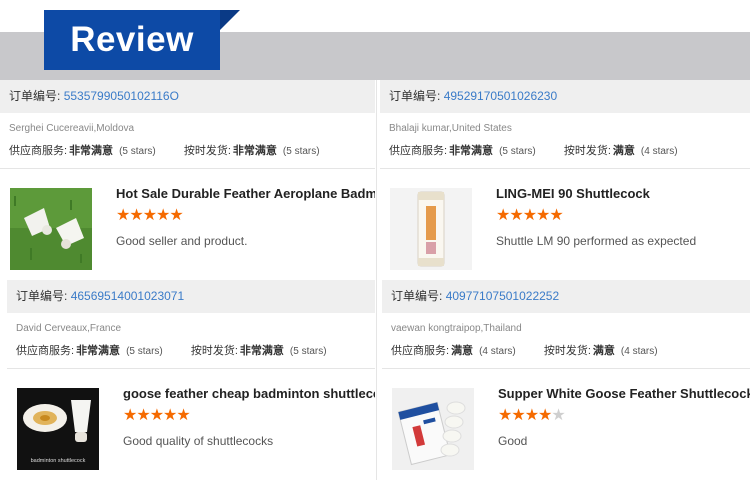  Describe the element at coordinates (127, 296) in the screenshot. I see `order-number-link: 46569514001023071` at that location.